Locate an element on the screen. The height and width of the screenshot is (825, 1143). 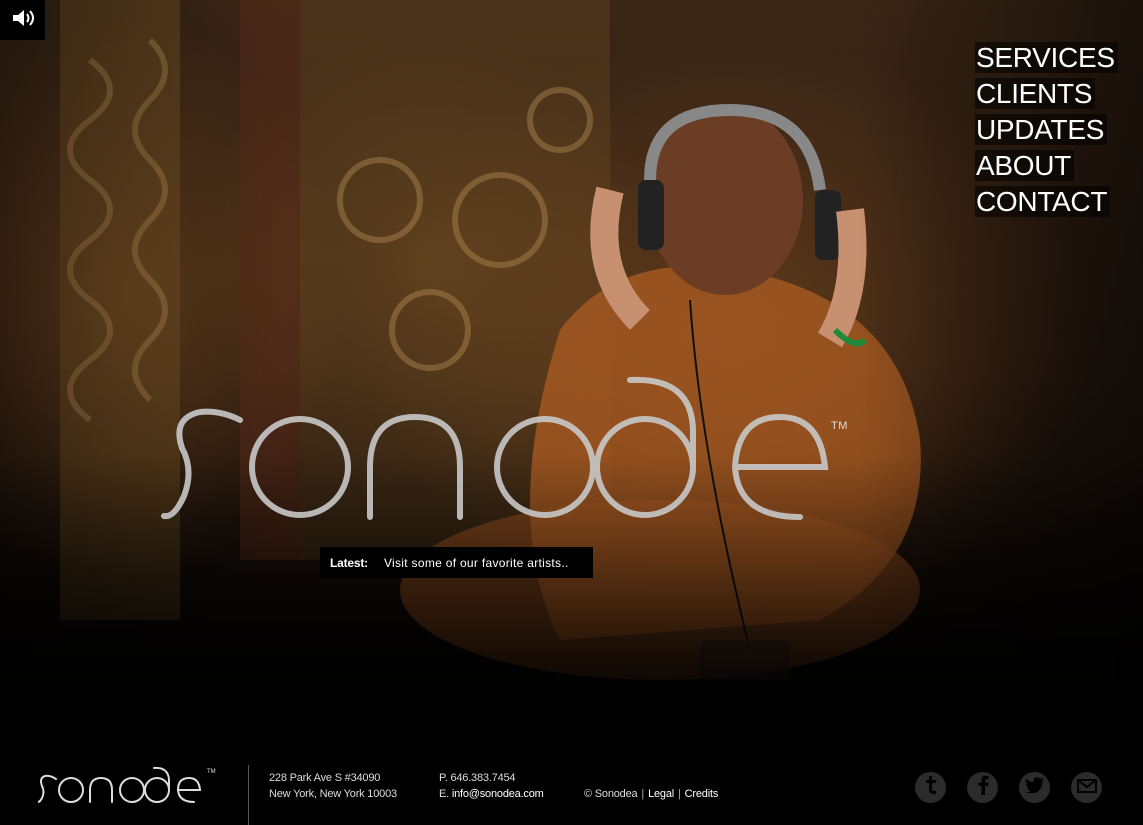
nav-item-services: SERVICES is located at coordinates (1046, 58).